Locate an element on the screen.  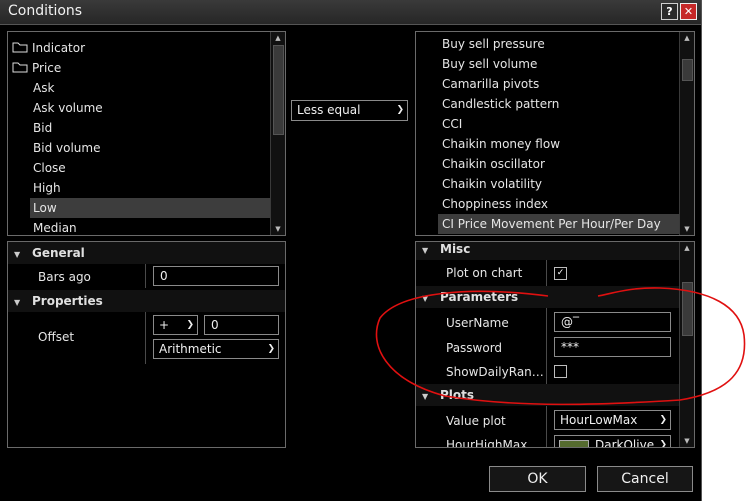
indicator-list-item: Buy sell pressure is located at coordinates (558, 44).